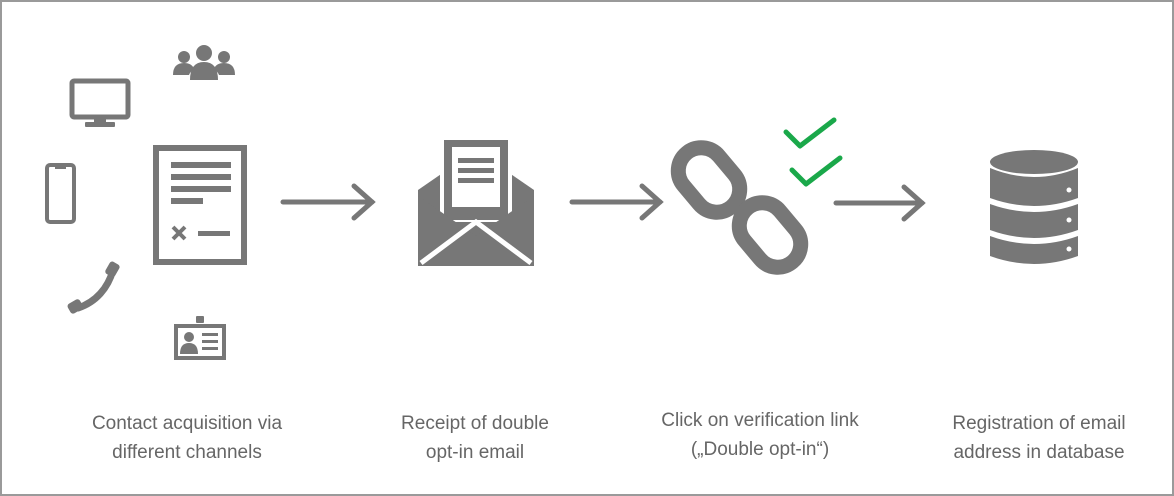 The width and height of the screenshot is (1174, 496). Describe the element at coordinates (60, 193) in the screenshot. I see `smartphone-icon` at that location.